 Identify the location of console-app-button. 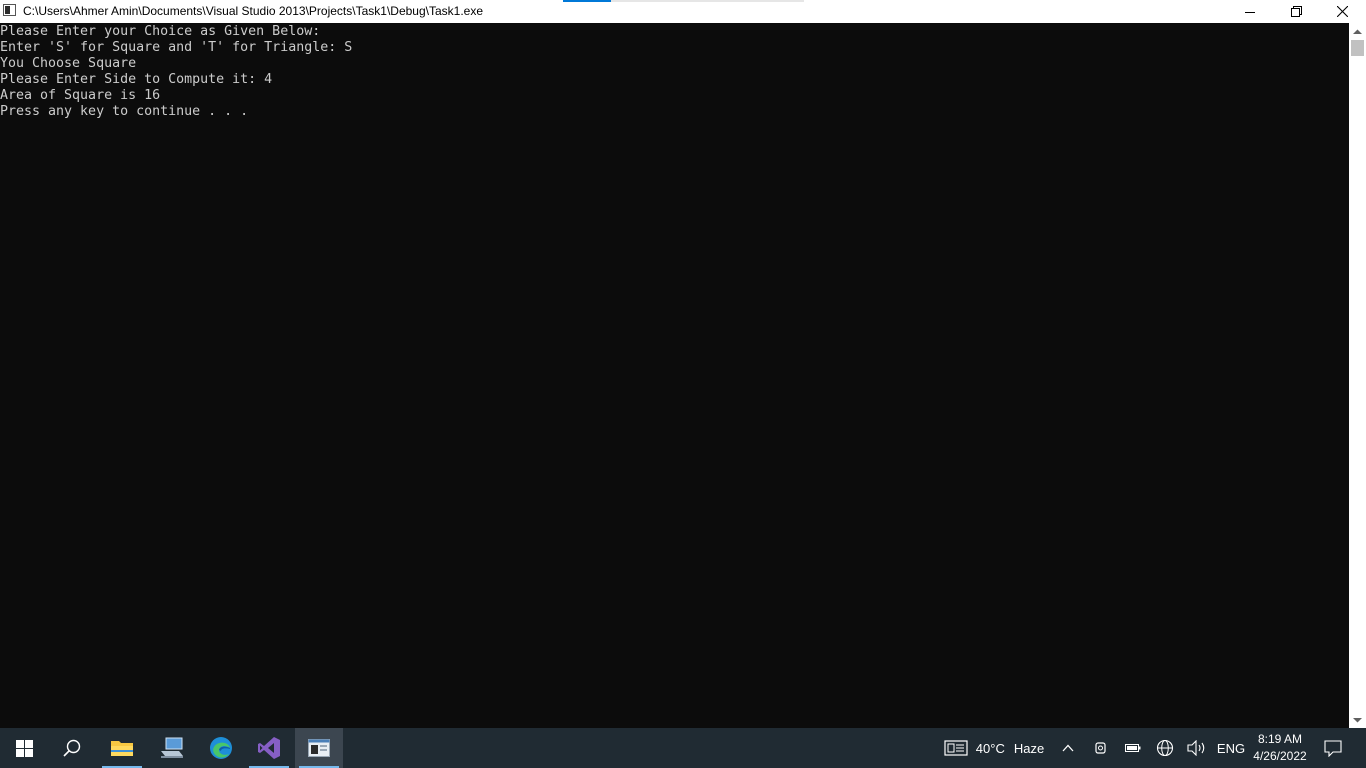
(319, 748).